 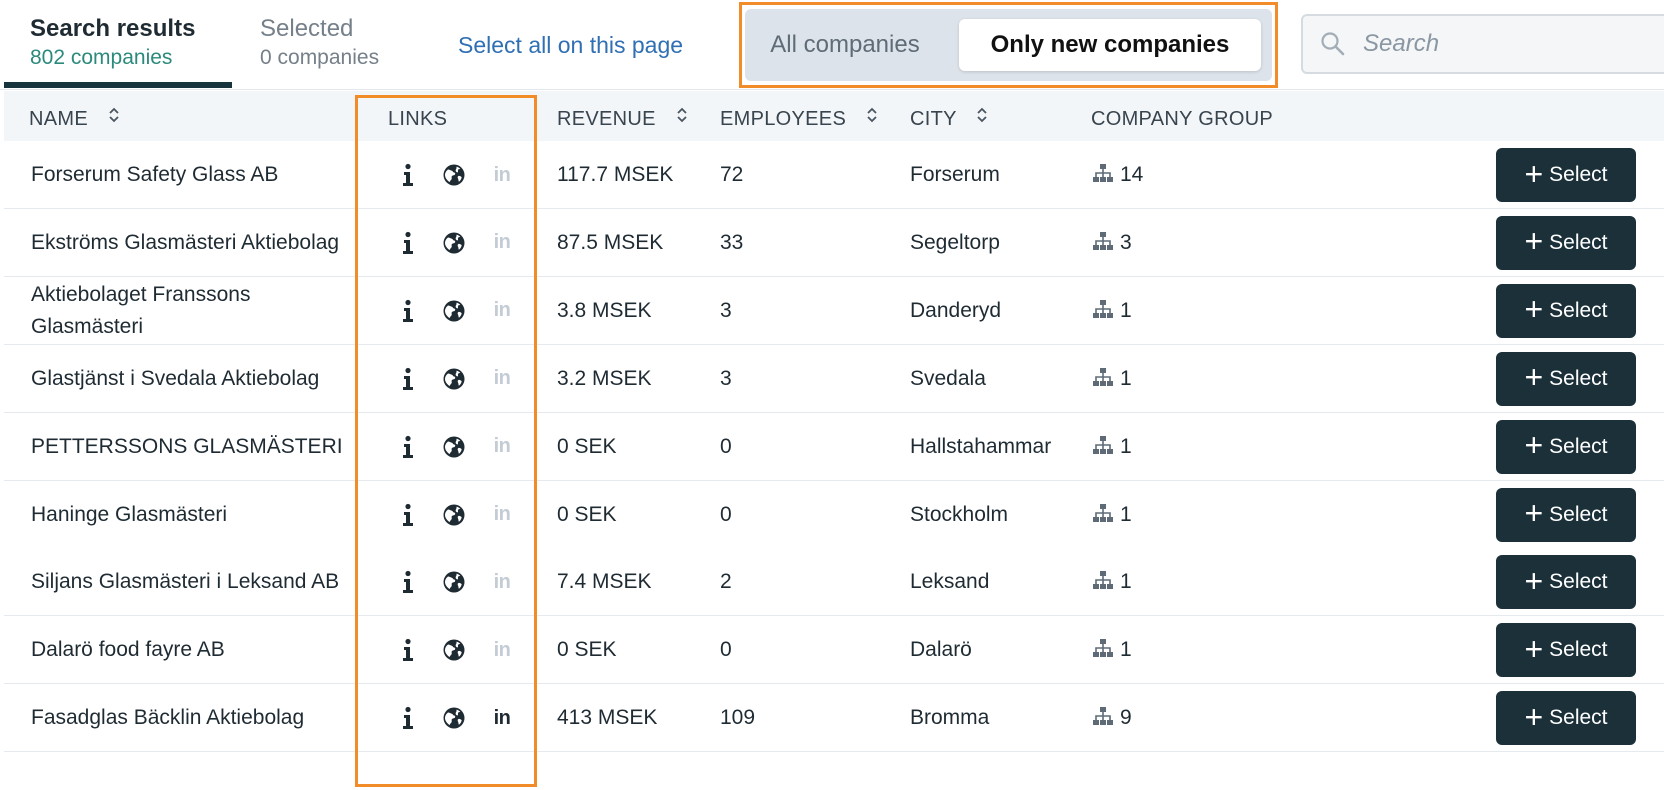 What do you see at coordinates (1192, 175) in the screenshot?
I see `company-group-cell: 14` at bounding box center [1192, 175].